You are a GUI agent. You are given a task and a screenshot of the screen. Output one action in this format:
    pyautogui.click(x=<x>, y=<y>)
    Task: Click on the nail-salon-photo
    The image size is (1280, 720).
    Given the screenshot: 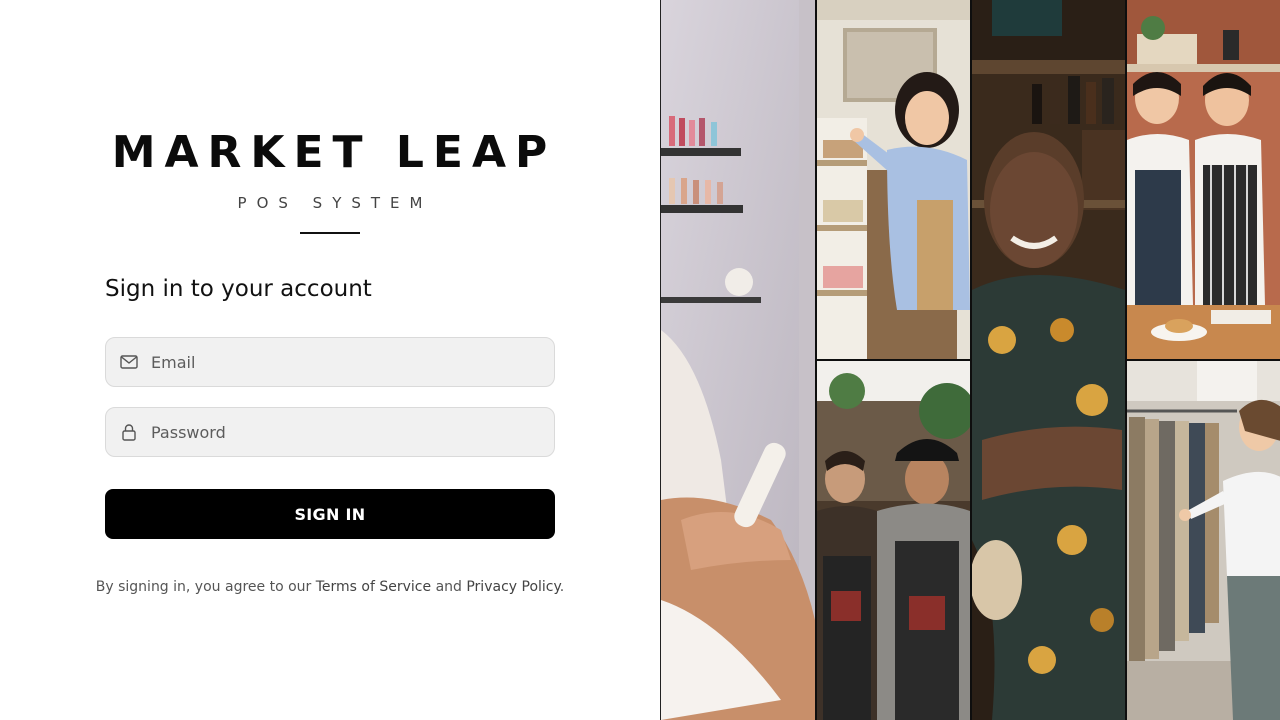 What is the action you would take?
    pyautogui.click(x=738, y=360)
    